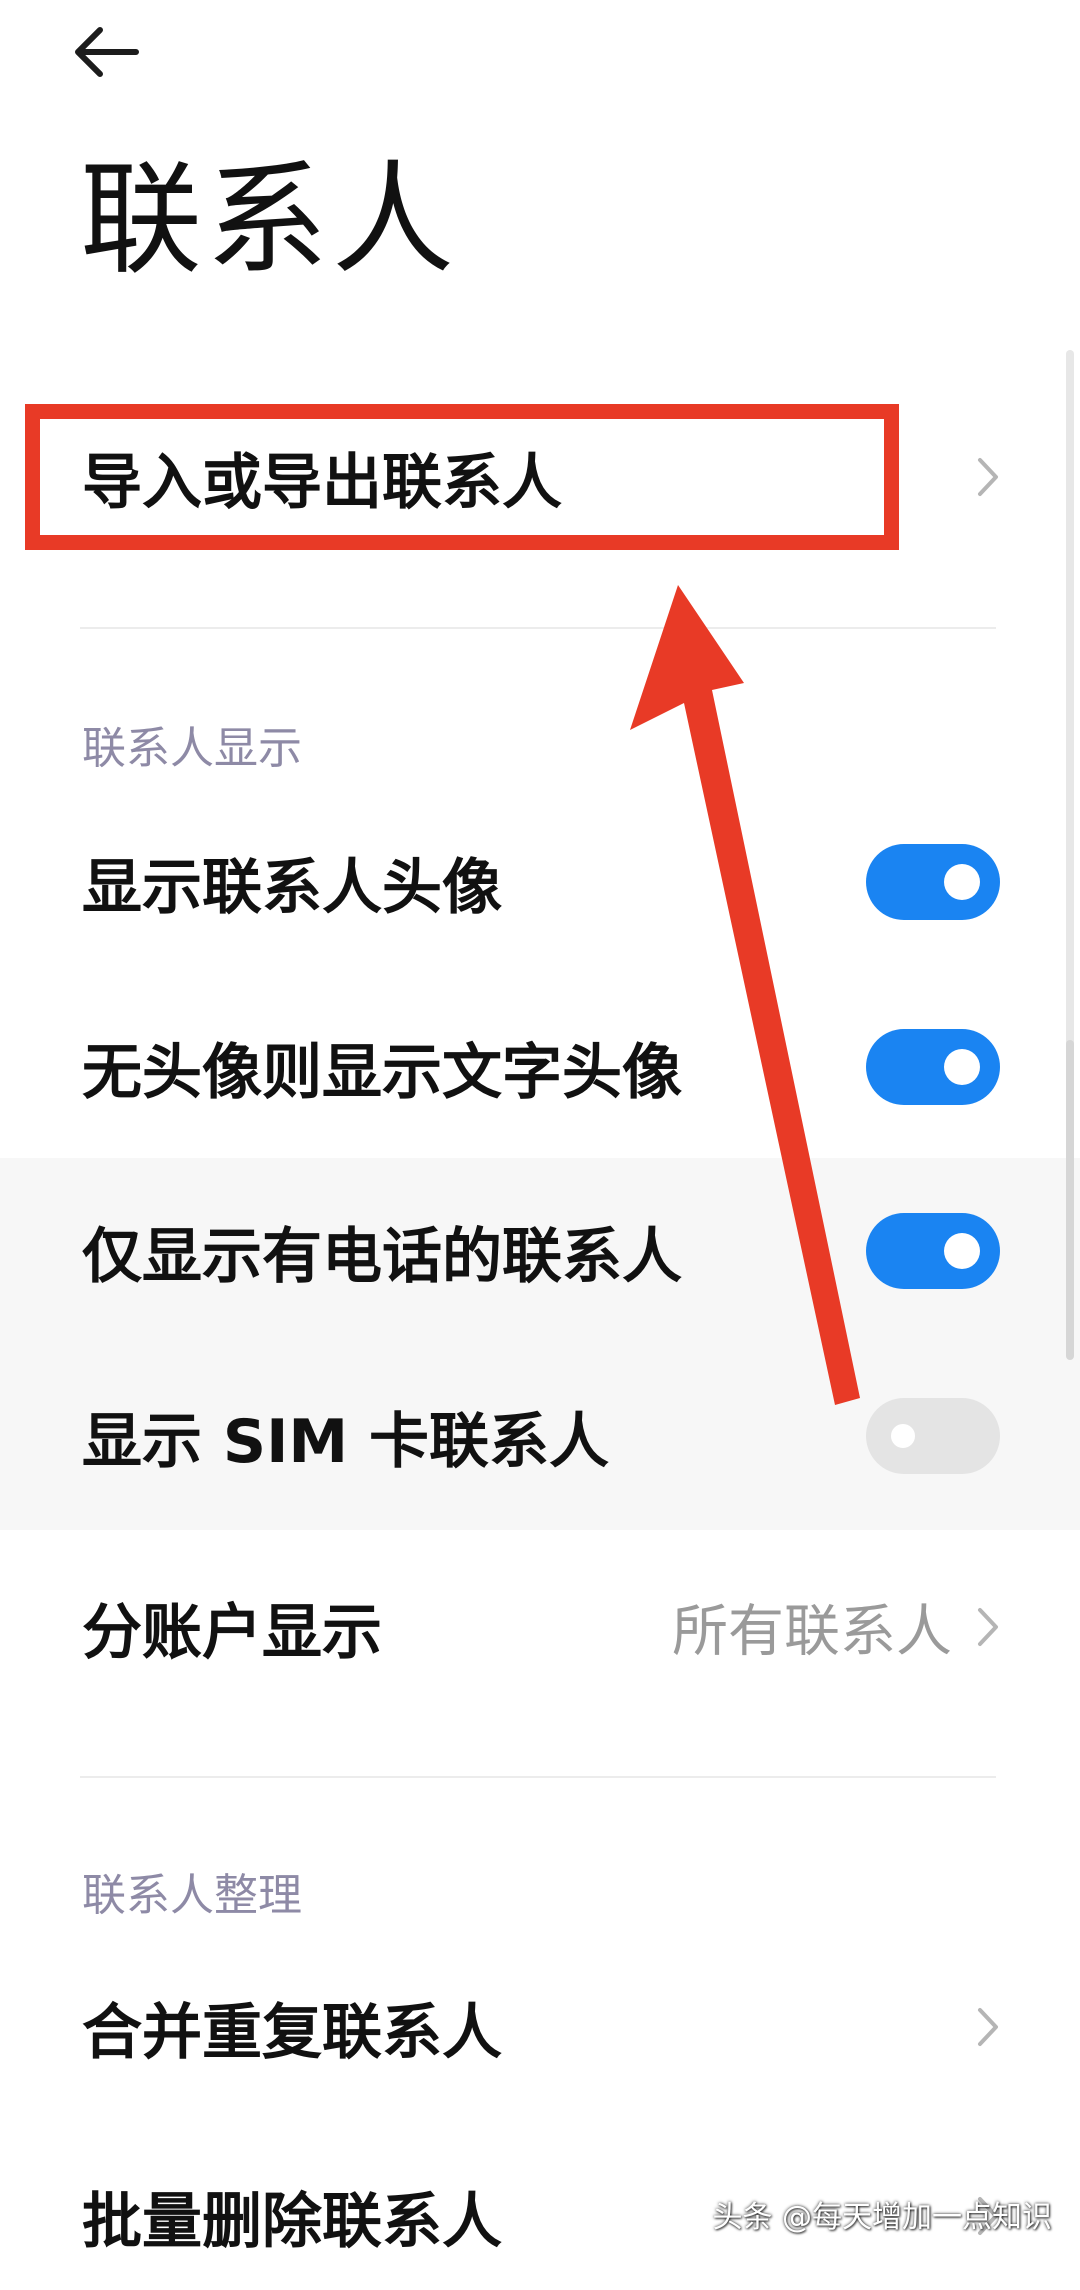  Describe the element at coordinates (292, 2221) in the screenshot. I see `organize-label: 批量删除联系人` at that location.